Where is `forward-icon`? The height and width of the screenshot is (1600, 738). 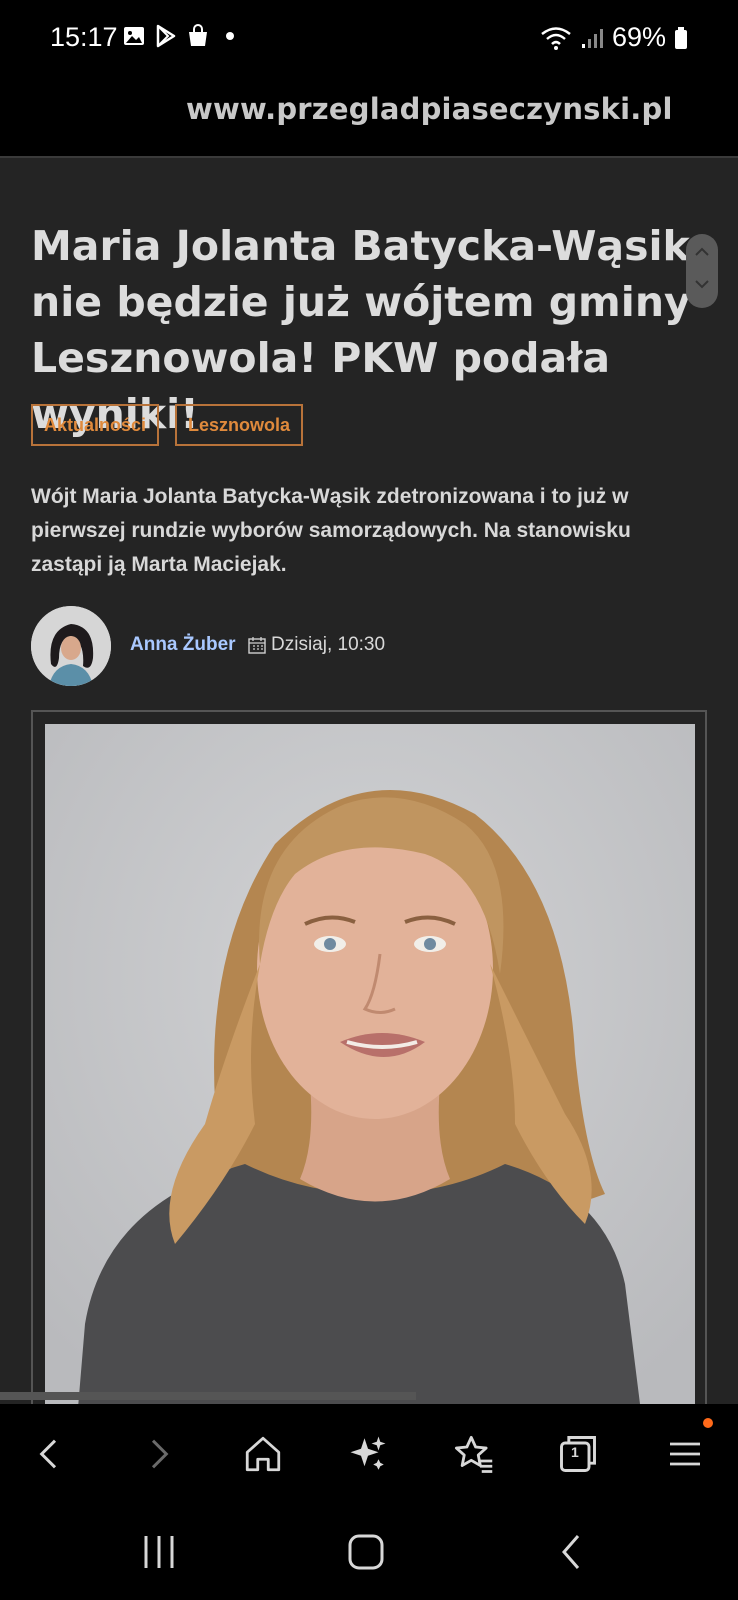
forward-icon is located at coordinates (160, 1454).